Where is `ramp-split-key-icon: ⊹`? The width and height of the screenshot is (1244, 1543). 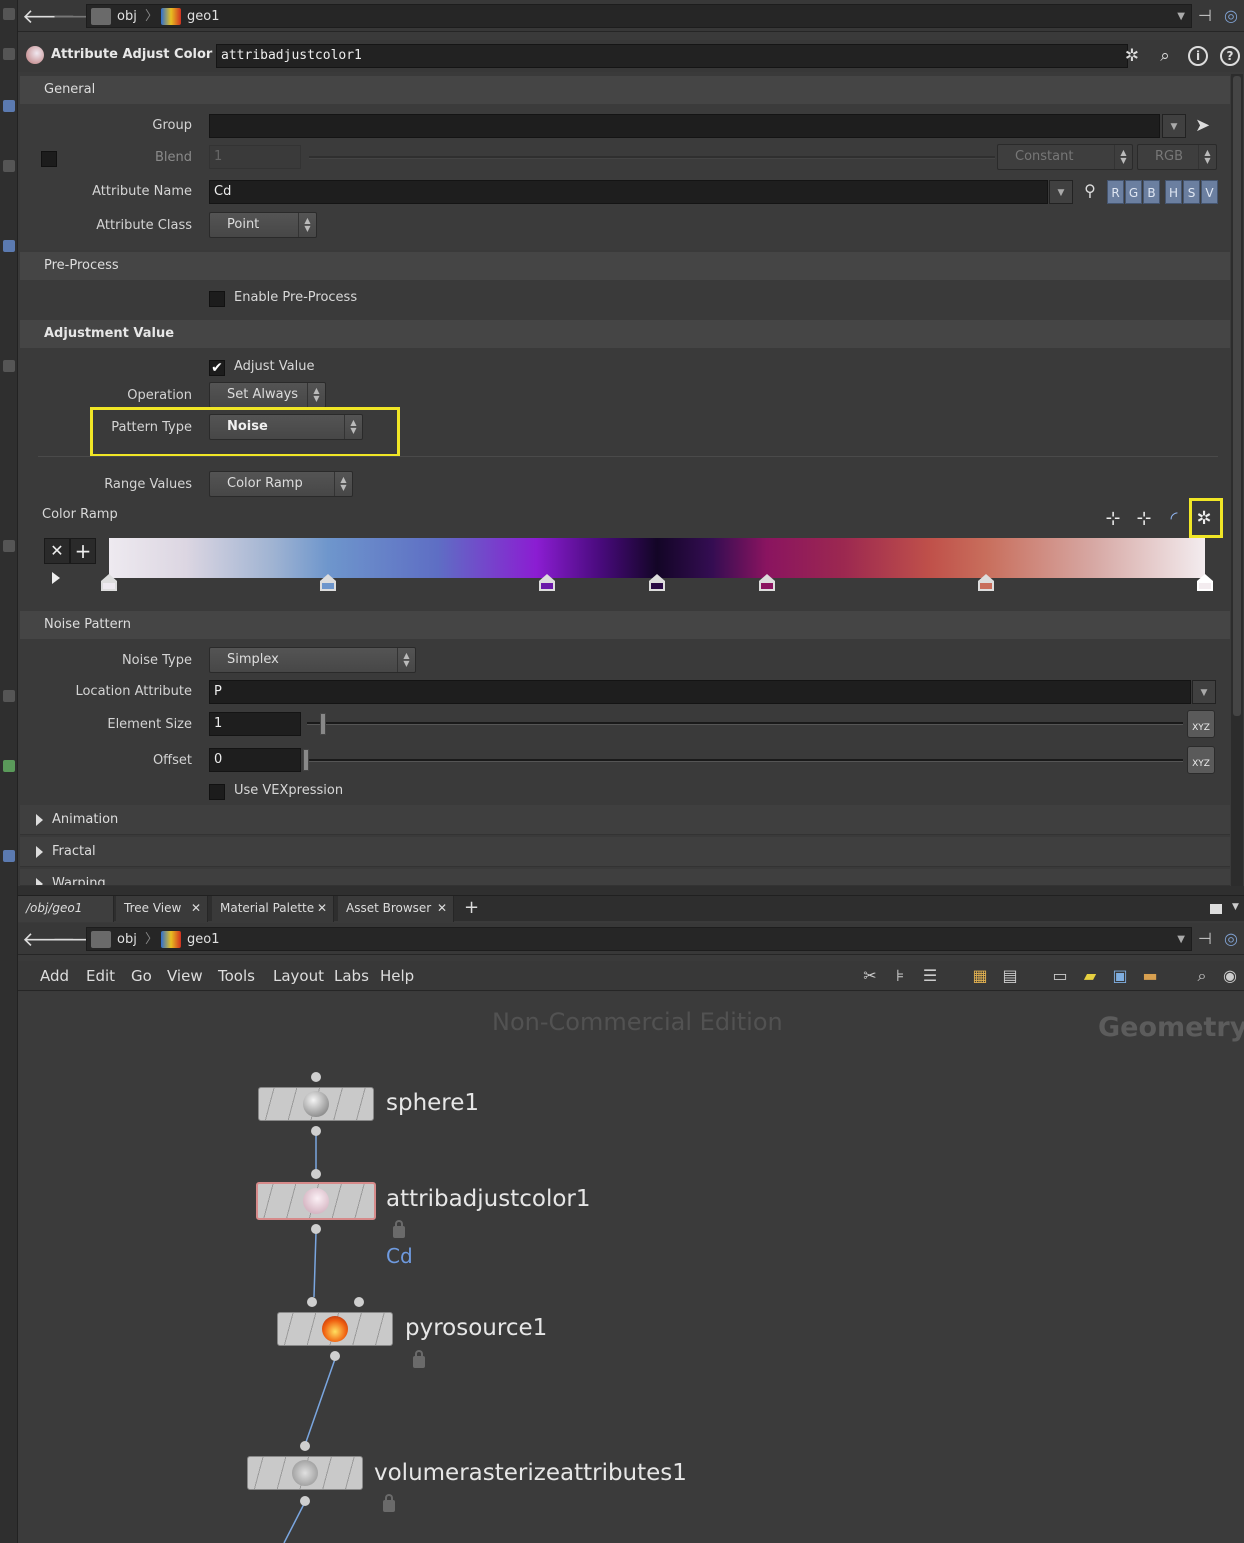
ramp-split-key-icon: ⊹ is located at coordinates (1144, 519).